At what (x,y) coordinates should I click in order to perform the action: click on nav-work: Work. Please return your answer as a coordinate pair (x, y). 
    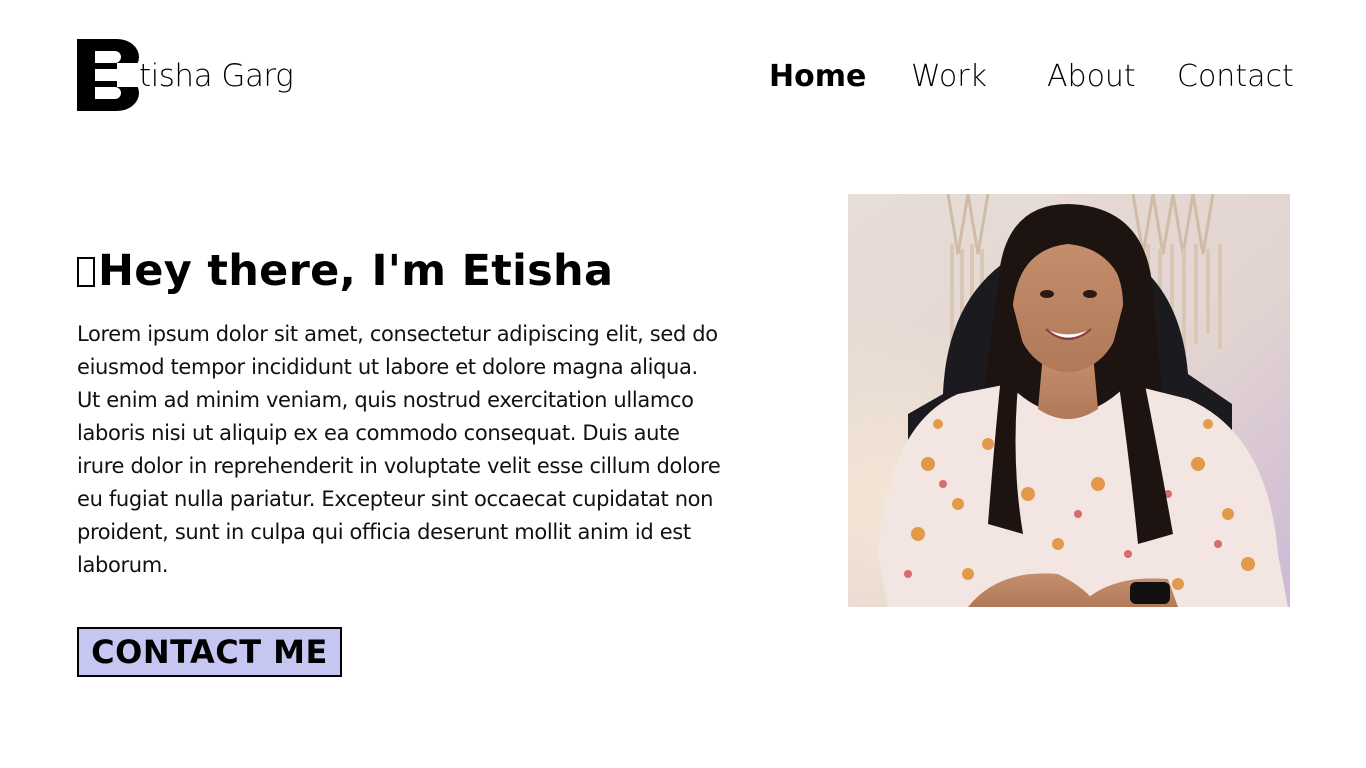
    Looking at the image, I should click on (949, 77).